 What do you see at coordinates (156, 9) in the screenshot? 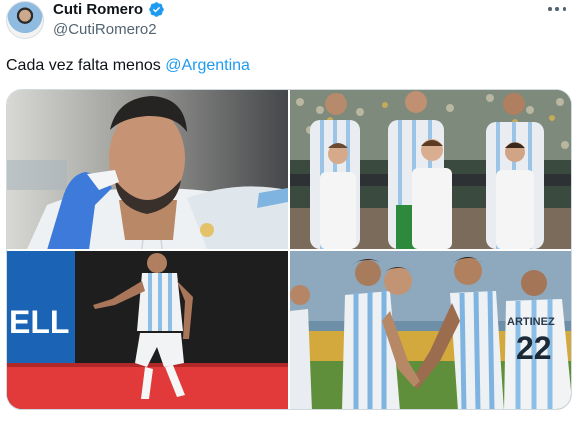
I see `verified-badge-icon` at bounding box center [156, 9].